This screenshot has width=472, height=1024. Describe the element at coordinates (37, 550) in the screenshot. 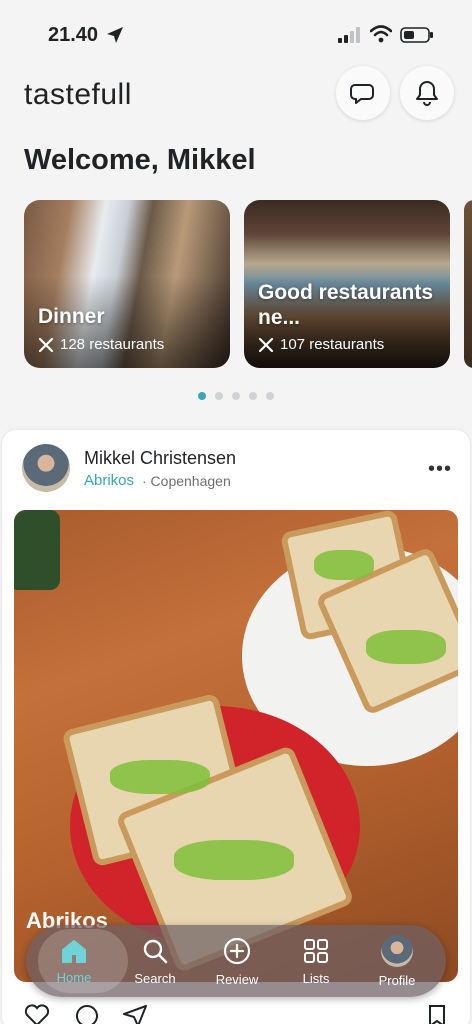

I see `bottle-shape` at that location.